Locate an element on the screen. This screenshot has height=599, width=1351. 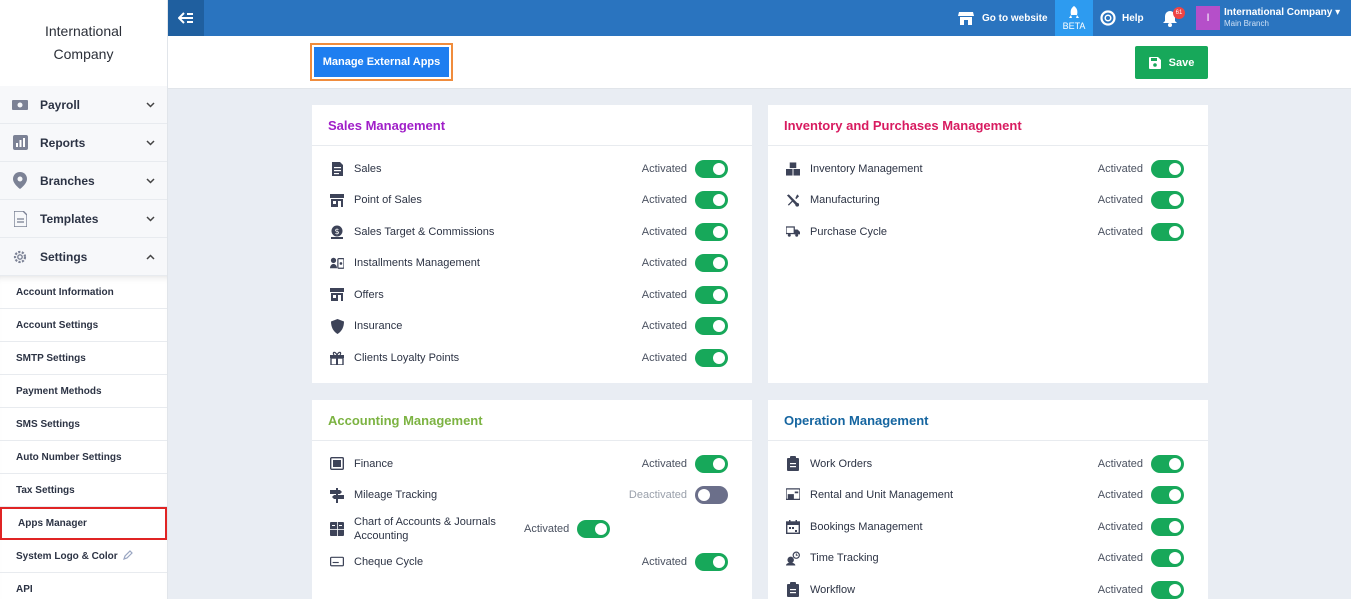
help-link: Help is located at coordinates (1122, 18).